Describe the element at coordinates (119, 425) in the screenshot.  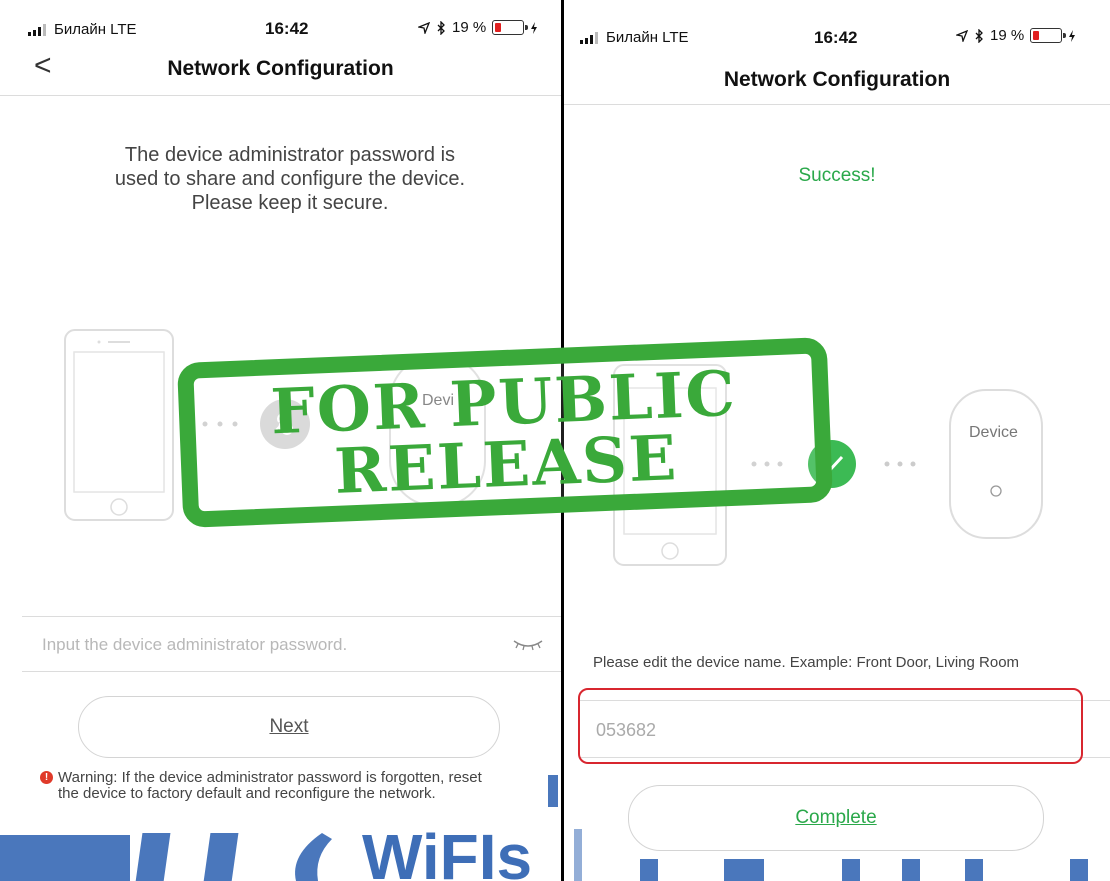
I see `phone-icon` at that location.